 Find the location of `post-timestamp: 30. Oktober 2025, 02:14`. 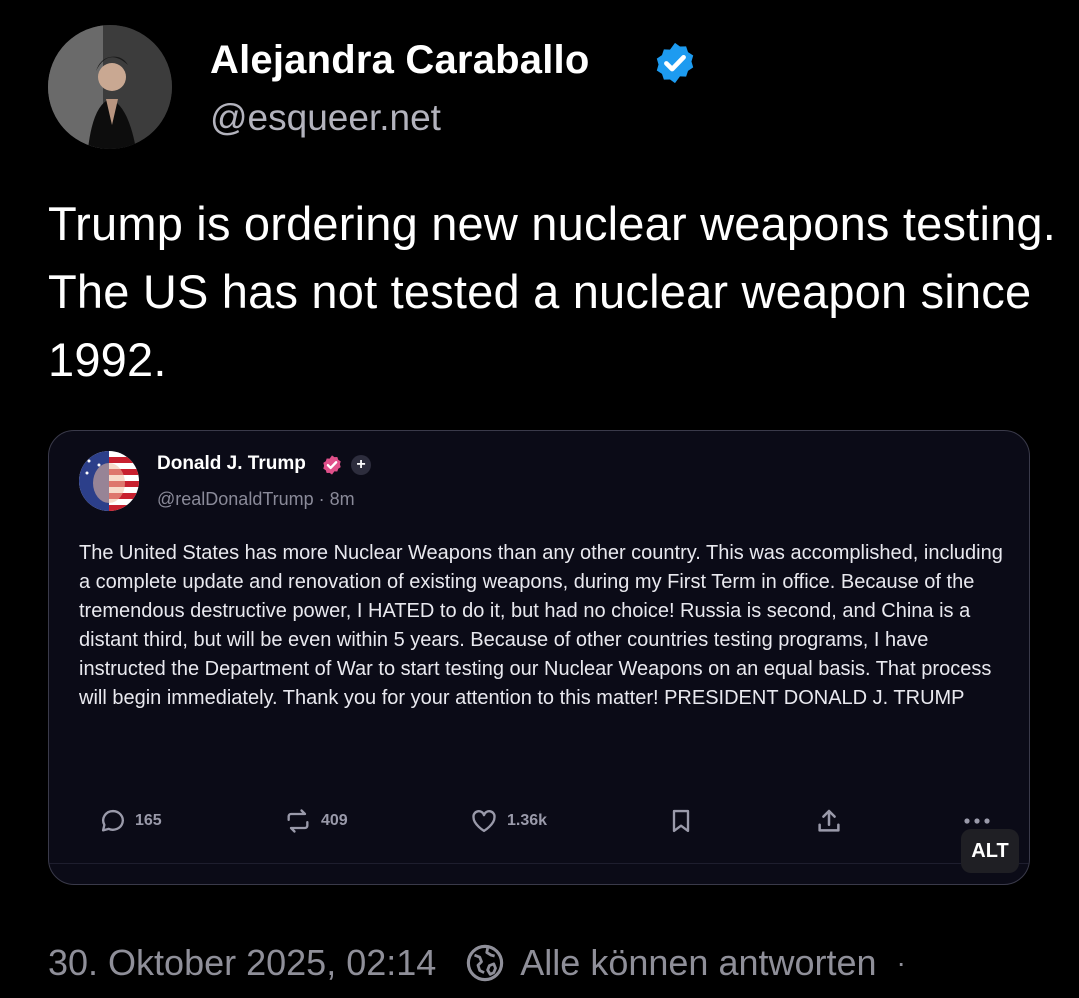

post-timestamp: 30. Oktober 2025, 02:14 is located at coordinates (242, 963).